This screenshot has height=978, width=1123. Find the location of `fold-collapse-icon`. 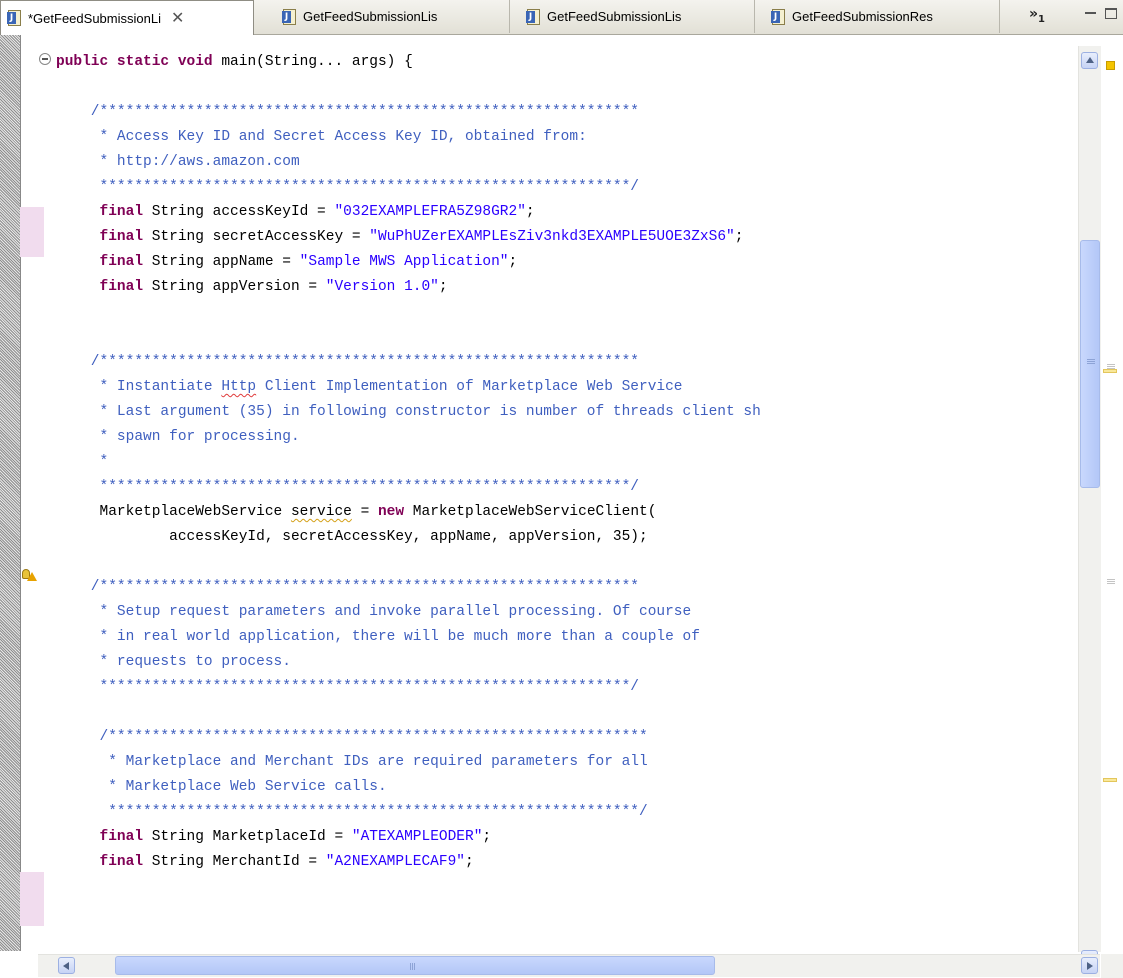

fold-collapse-icon is located at coordinates (45, 59).